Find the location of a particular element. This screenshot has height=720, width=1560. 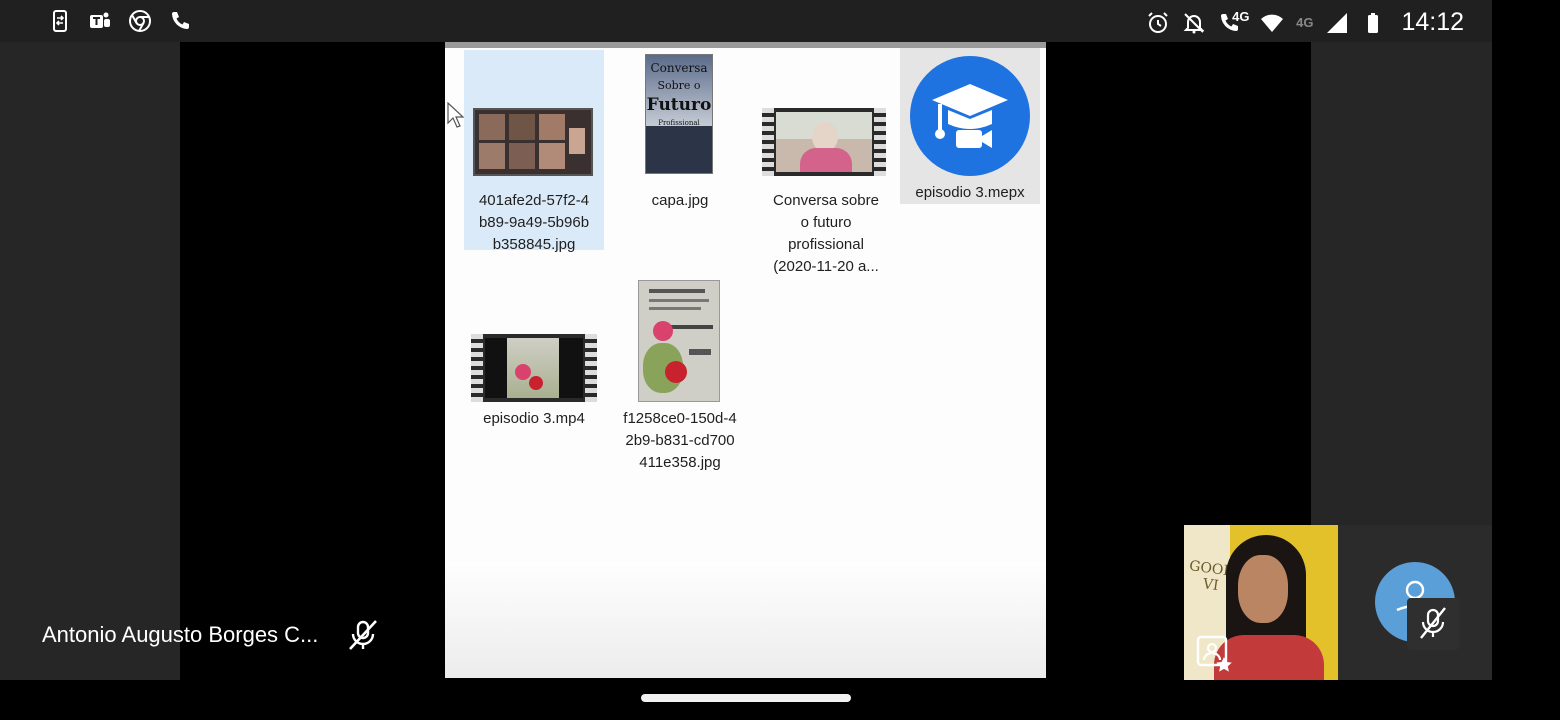

teams-icon is located at coordinates (100, 20).